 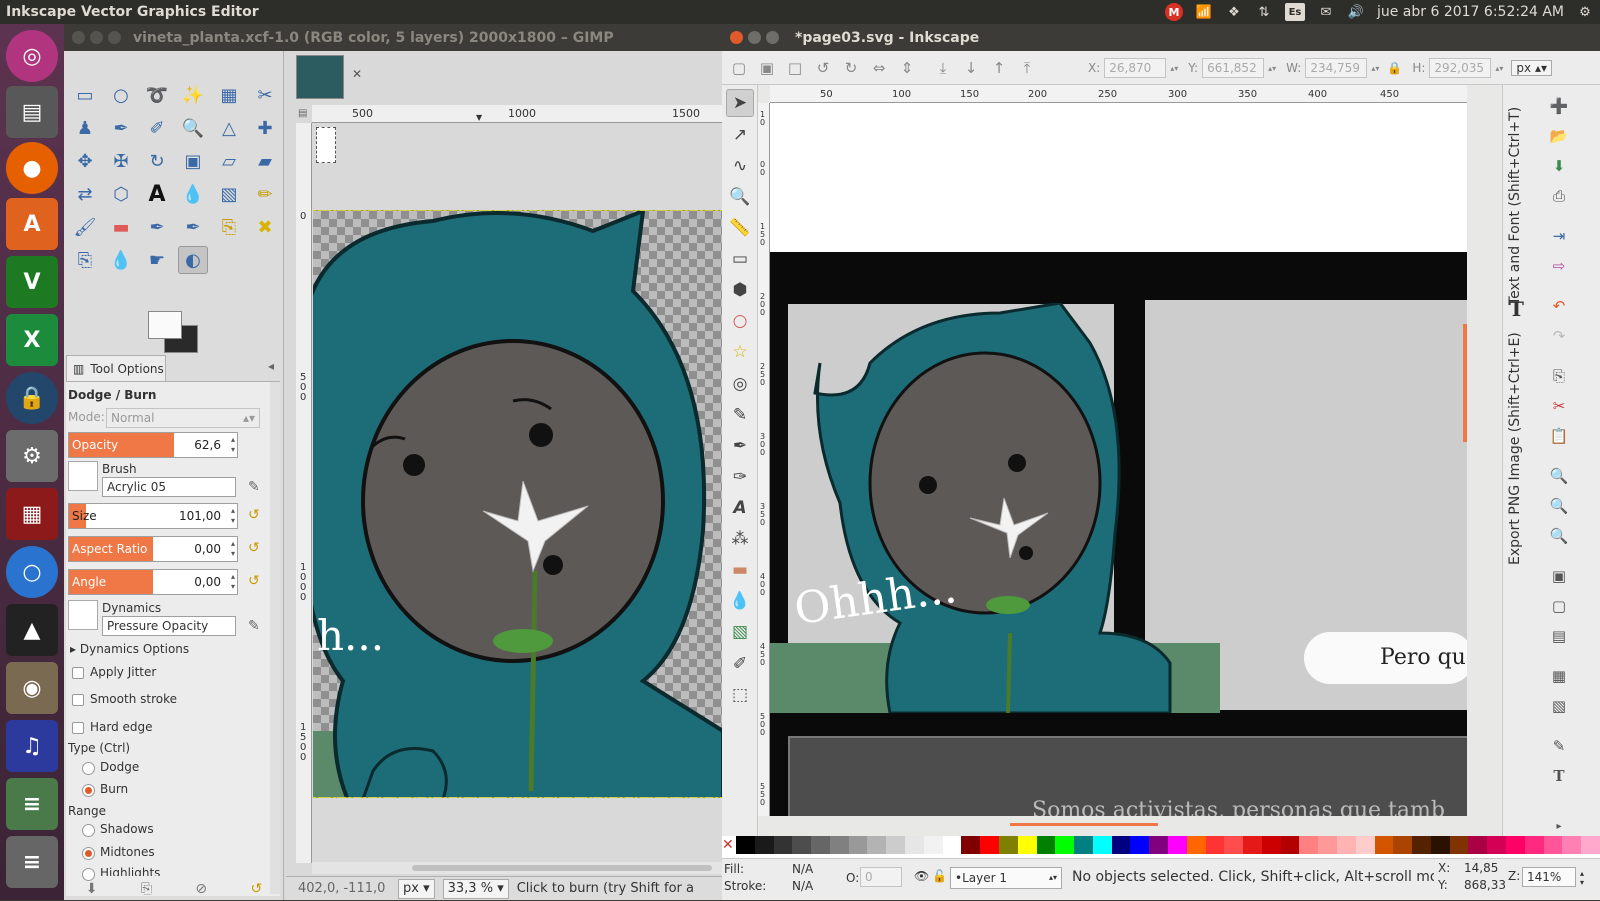 I want to click on text-font-dialog-icon: T, so click(x=1559, y=776).